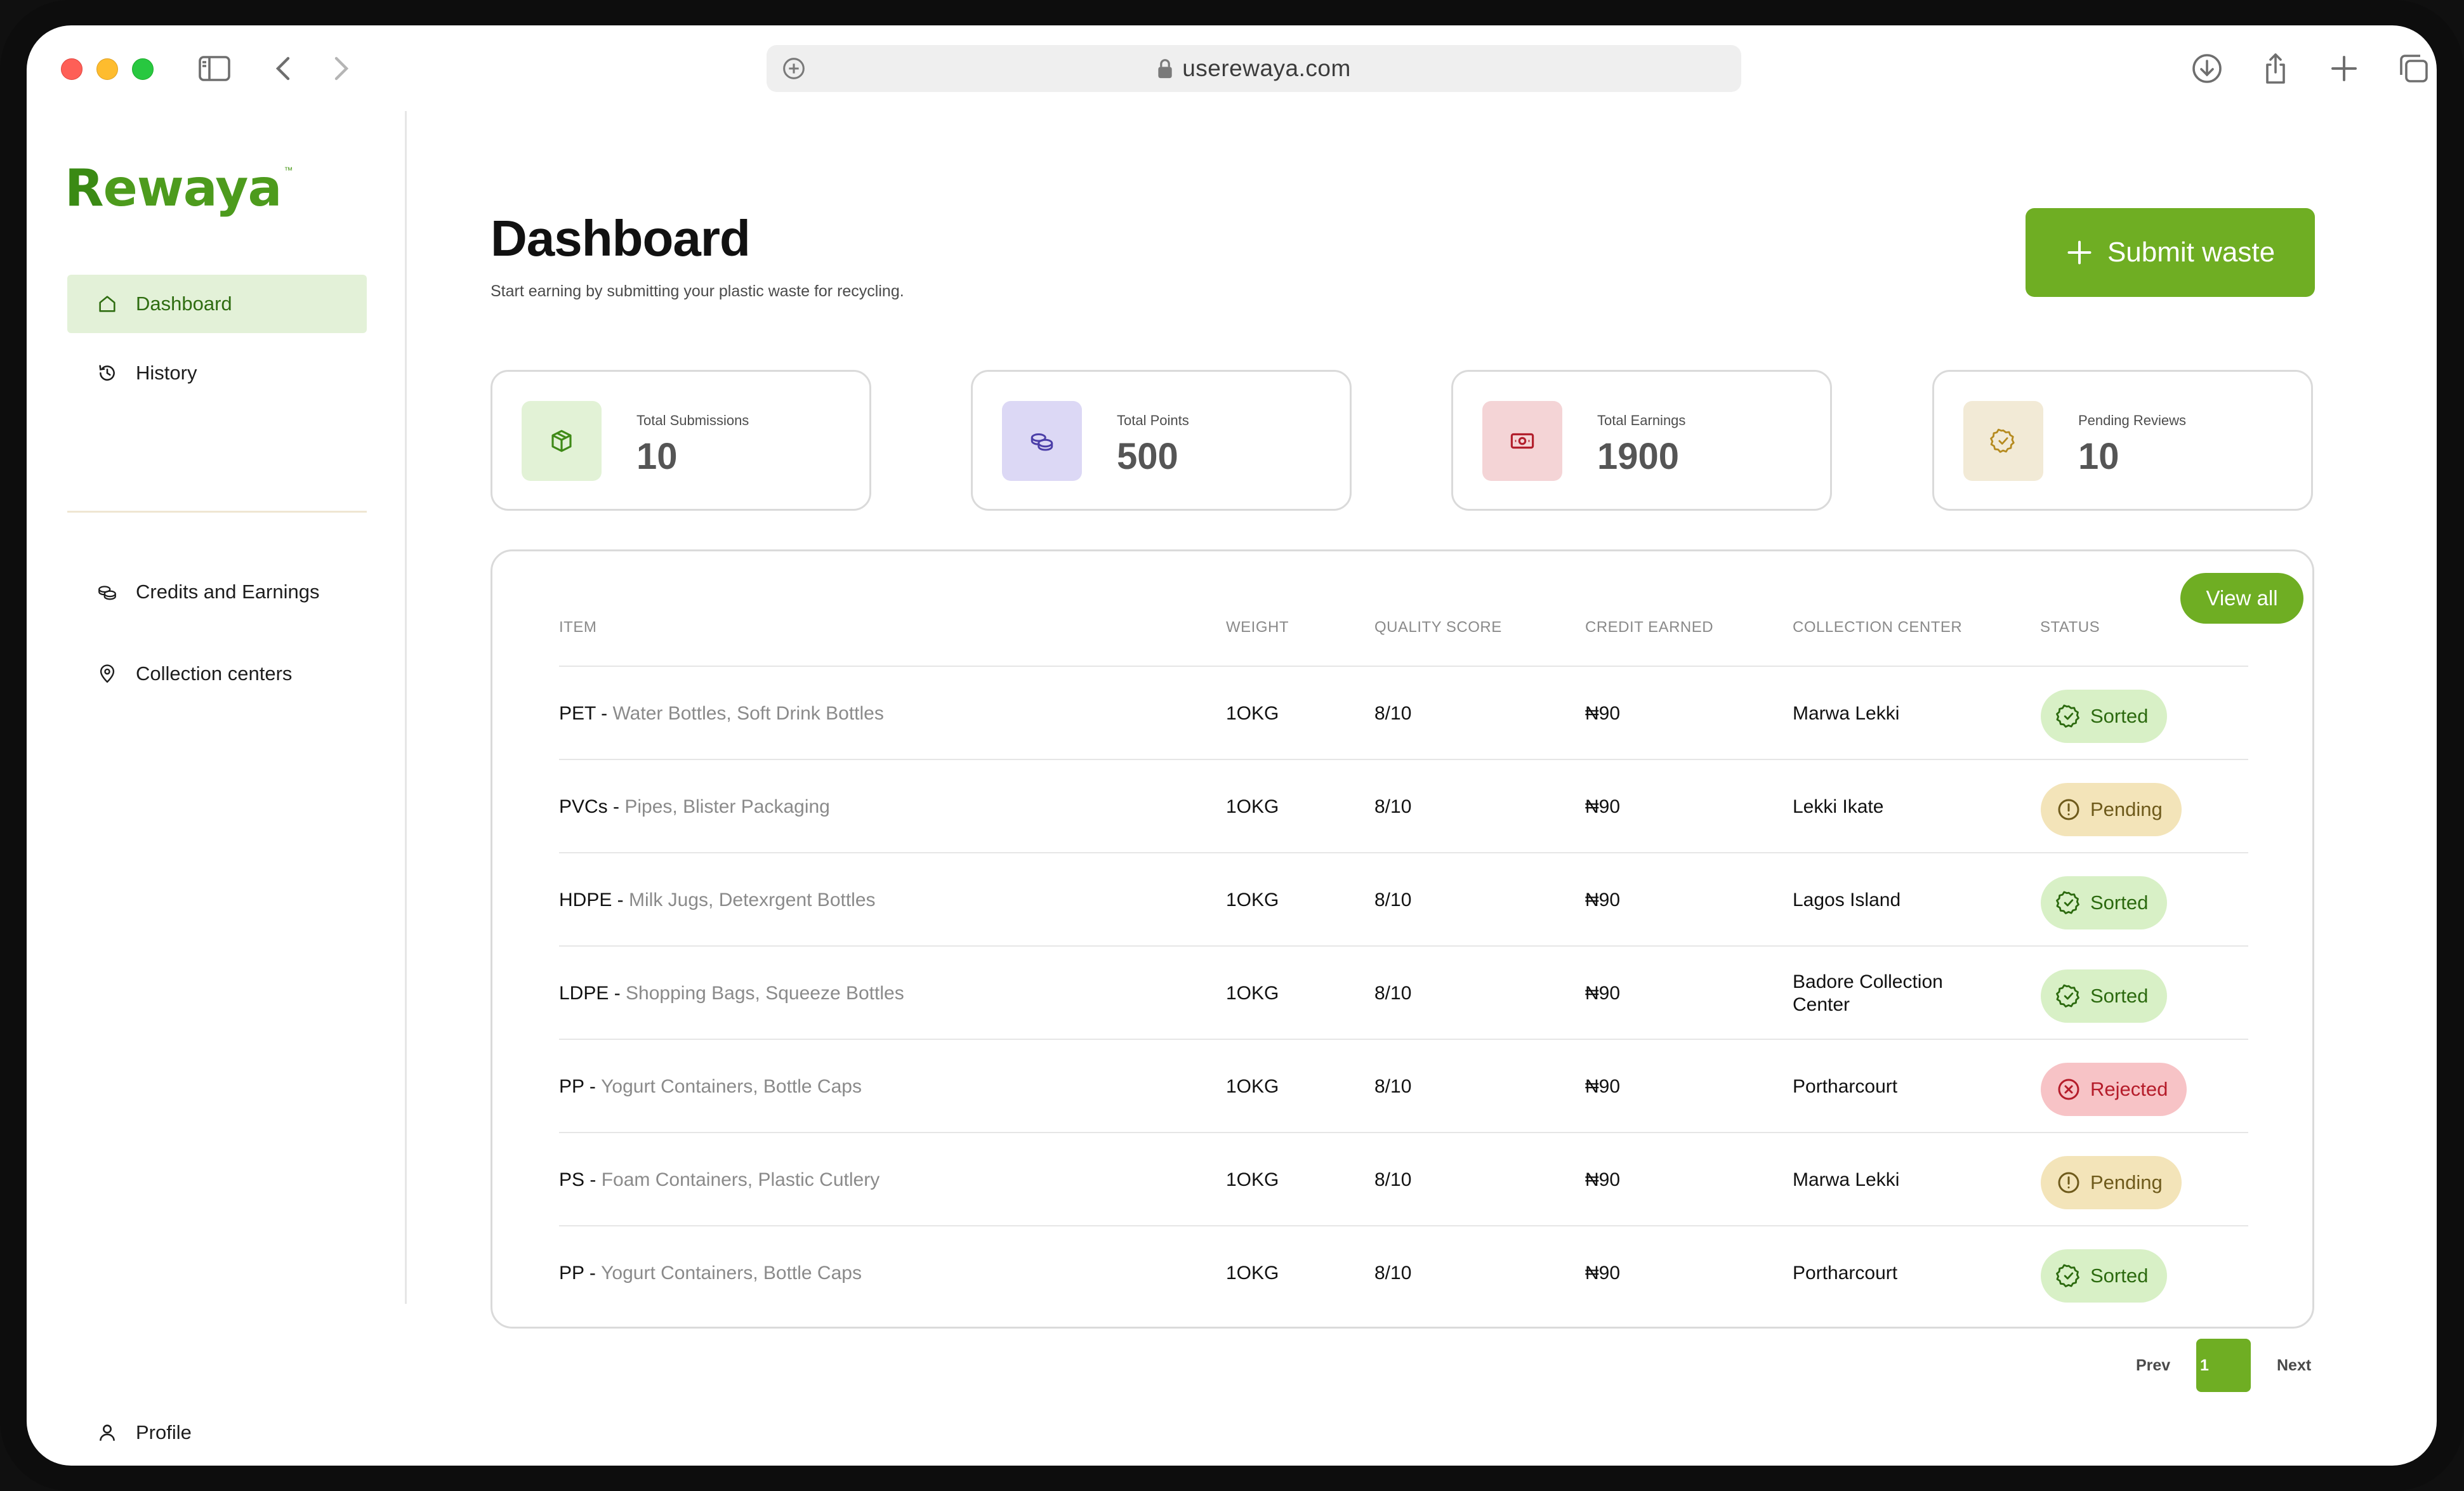 The width and height of the screenshot is (2464, 1491). Describe the element at coordinates (590, 993) in the screenshot. I see `item-code: LDPE -` at that location.